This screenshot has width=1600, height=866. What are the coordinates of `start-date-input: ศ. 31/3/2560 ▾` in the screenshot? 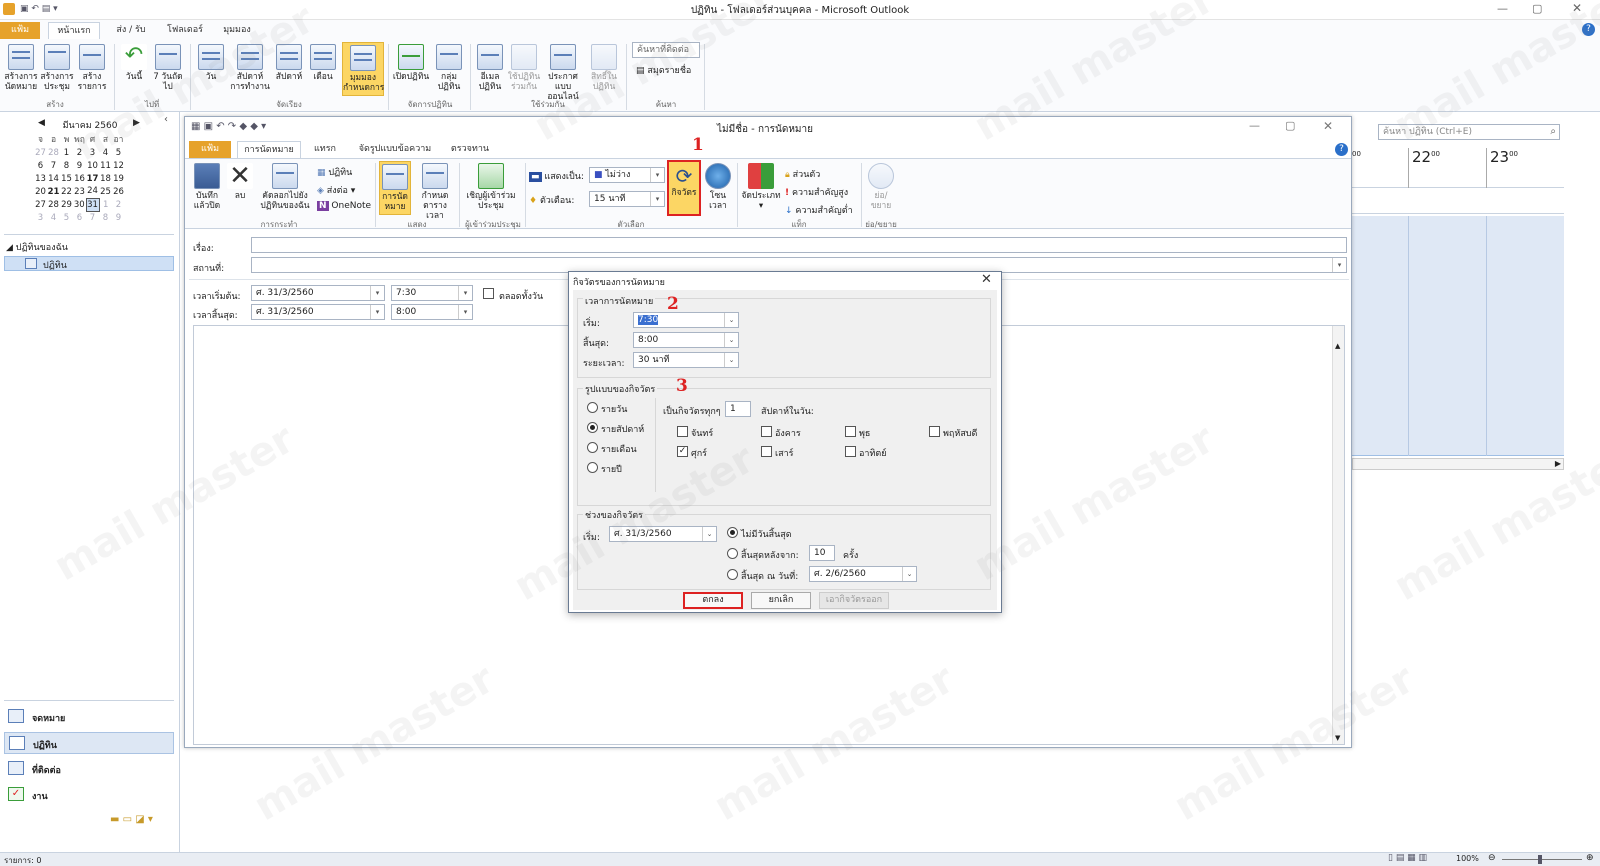 It's located at (318, 293).